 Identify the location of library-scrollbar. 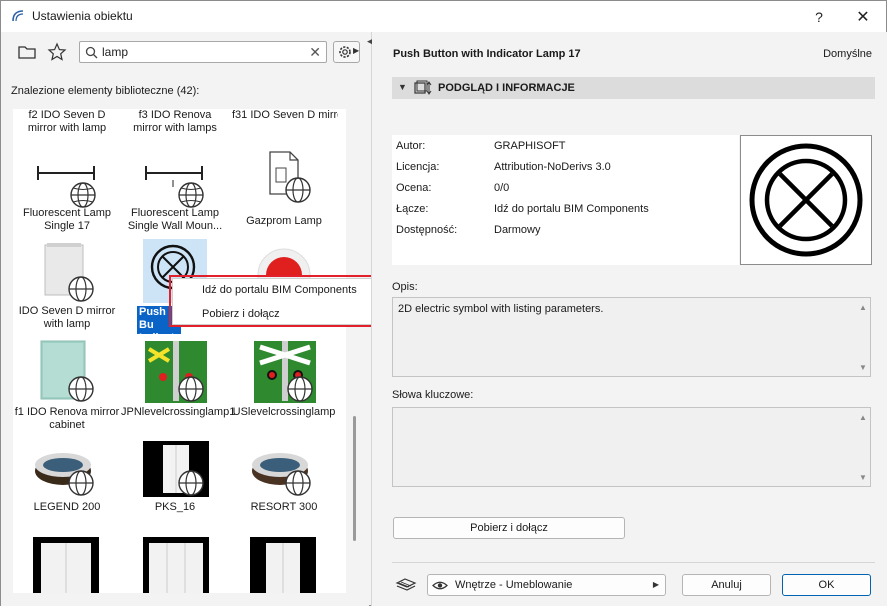
(354, 478).